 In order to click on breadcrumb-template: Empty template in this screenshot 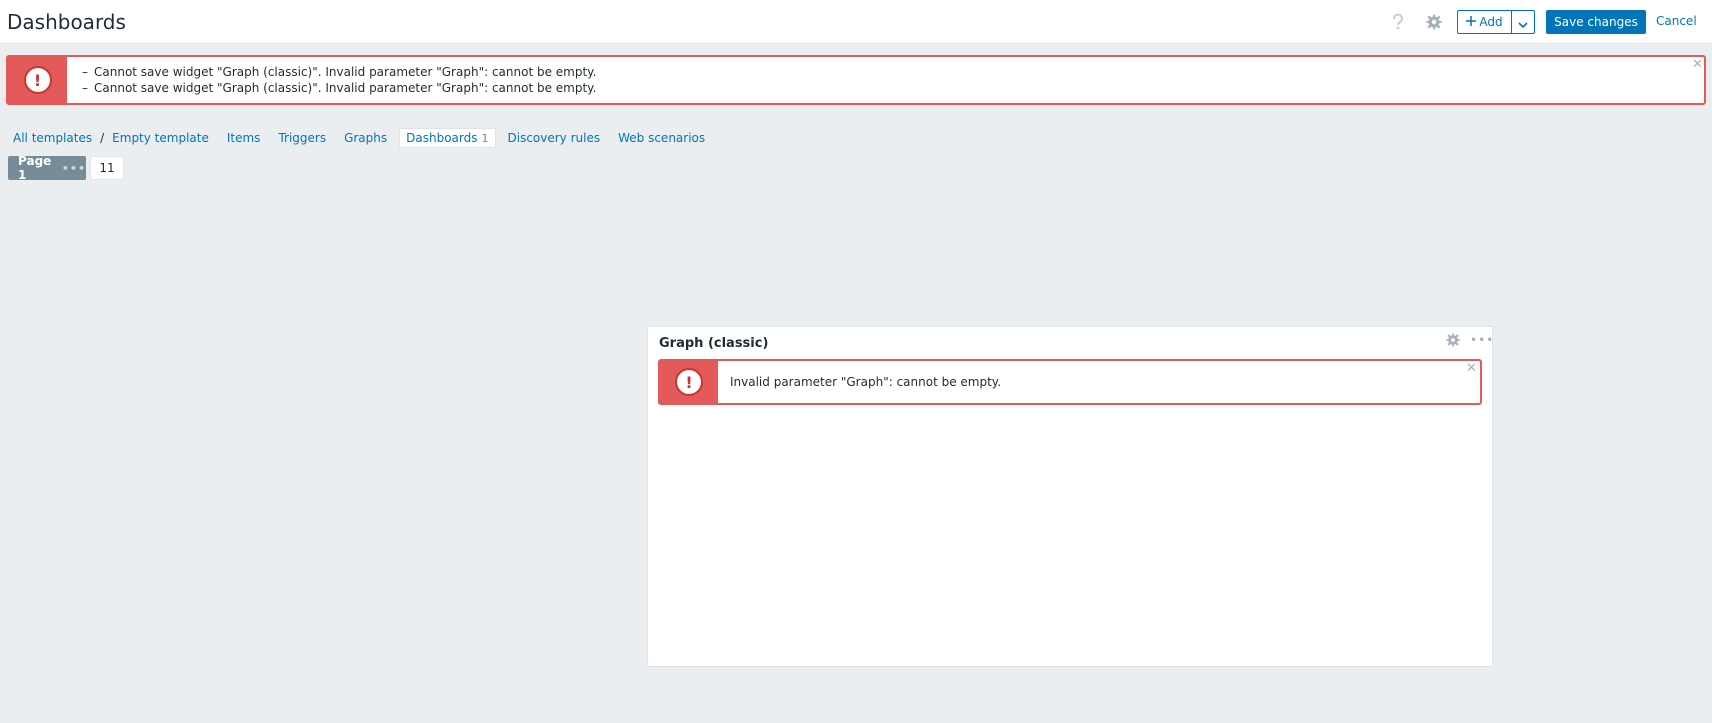, I will do `click(160, 138)`.